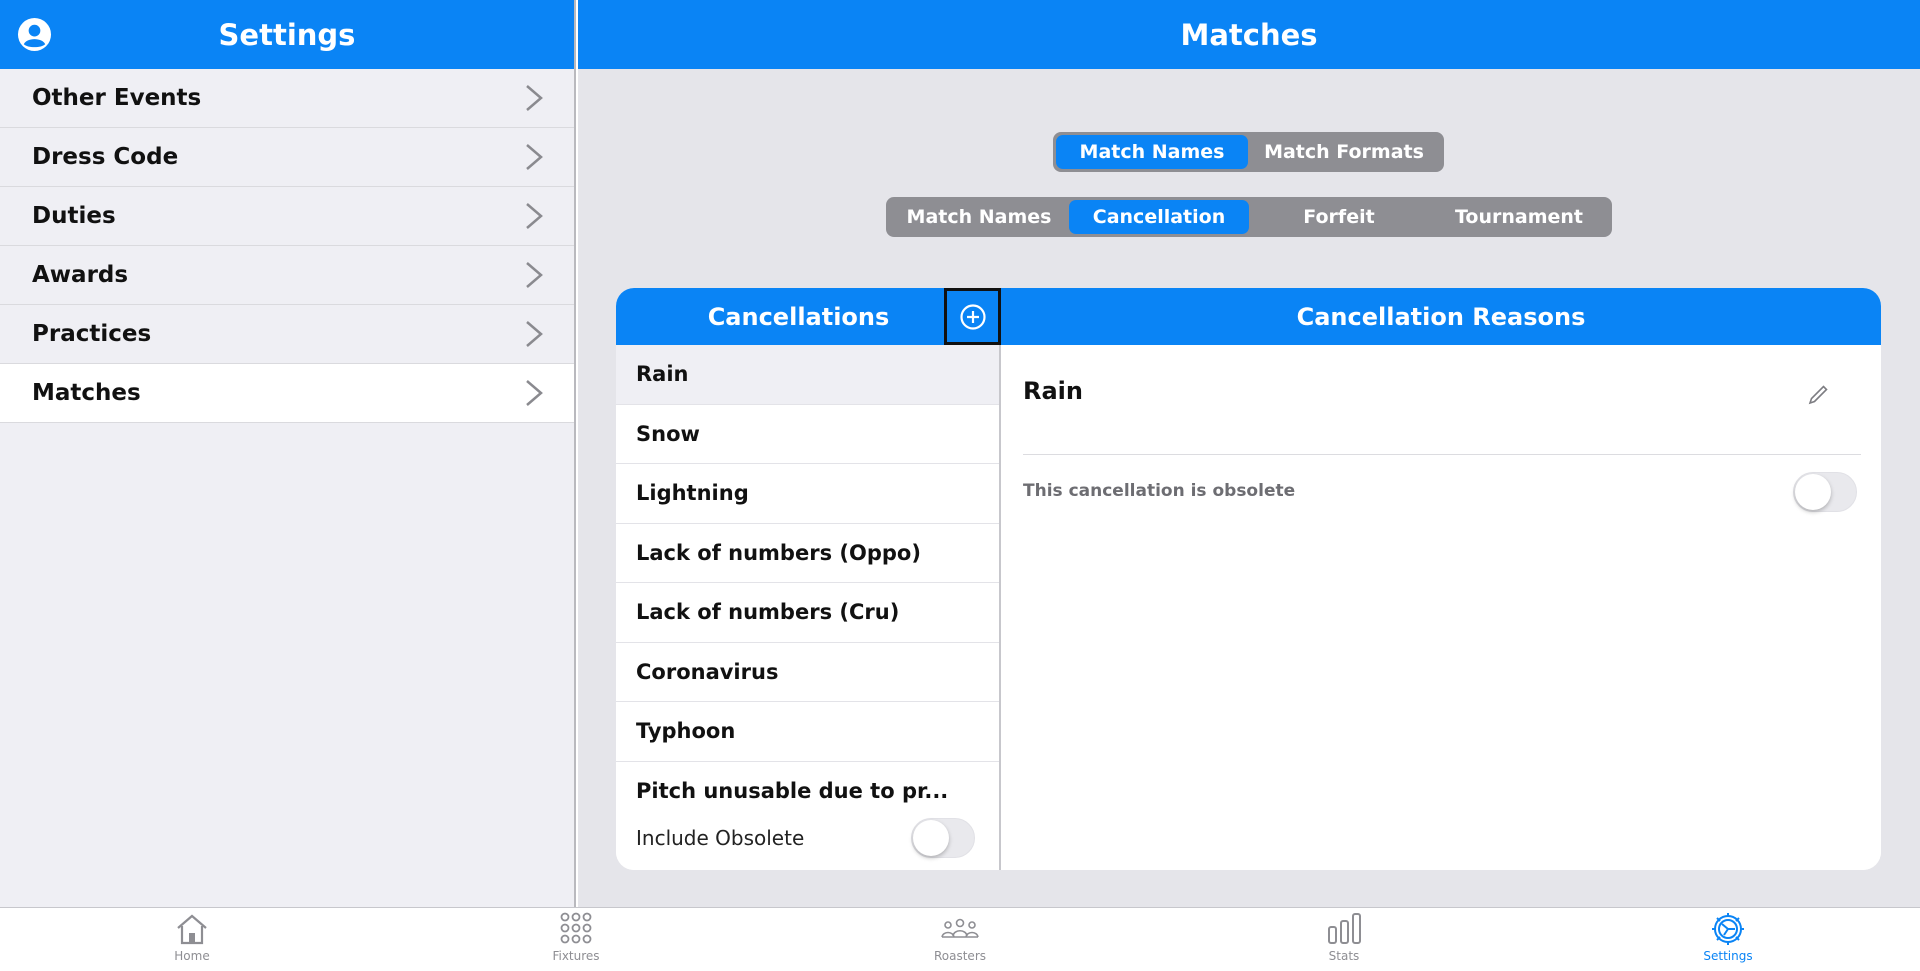 This screenshot has height=971, width=1920. What do you see at coordinates (805, 838) in the screenshot?
I see `include-obsolete-row: Include Obsolete` at bounding box center [805, 838].